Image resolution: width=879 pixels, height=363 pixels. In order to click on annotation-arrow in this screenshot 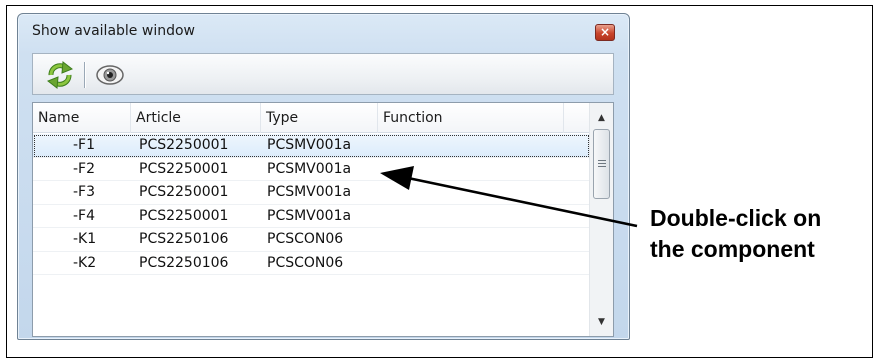, I will do `click(509, 197)`.